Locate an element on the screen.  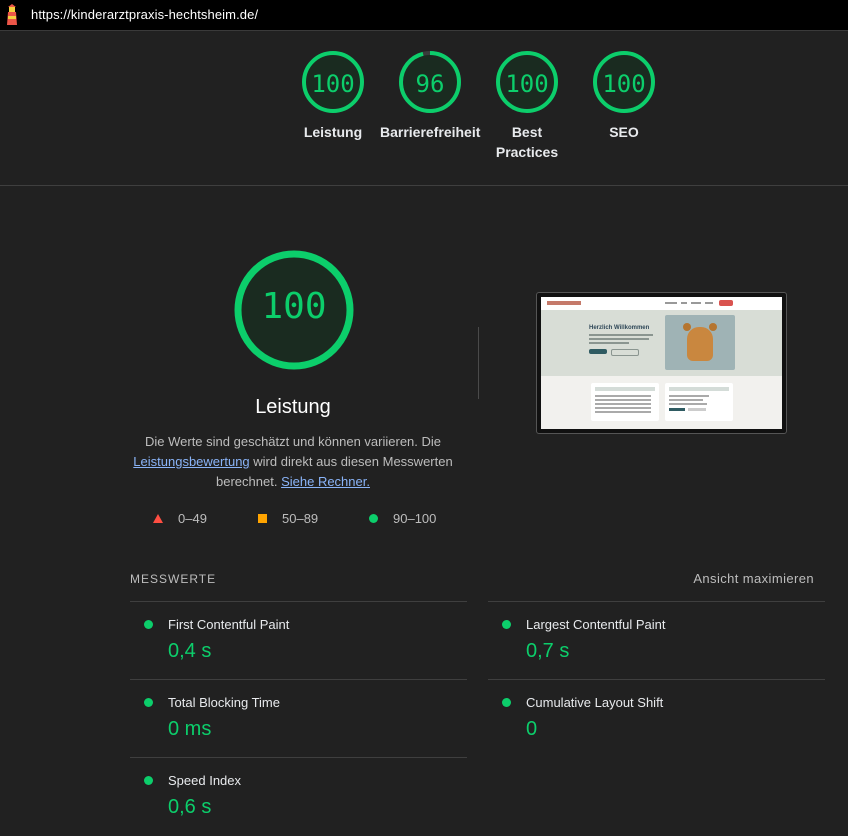
gauge-seo: 100 SEO is located at coordinates (624, 96).